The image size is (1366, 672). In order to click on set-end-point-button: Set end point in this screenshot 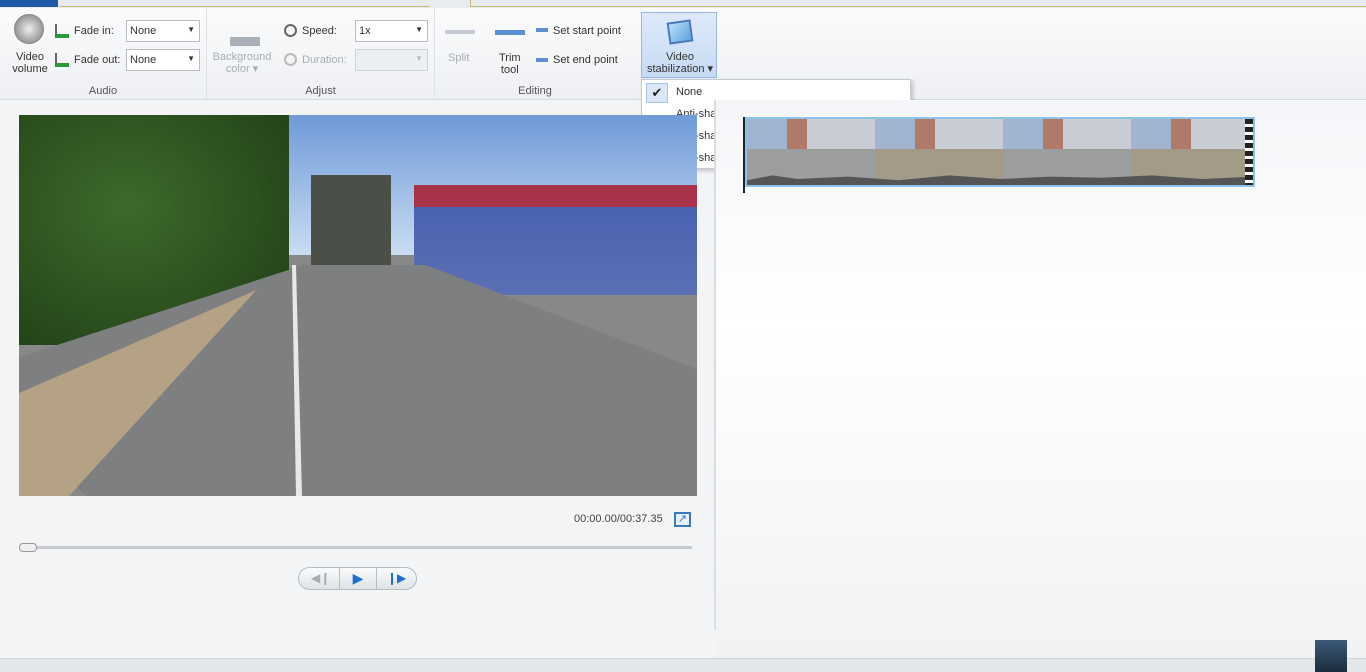, I will do `click(585, 60)`.